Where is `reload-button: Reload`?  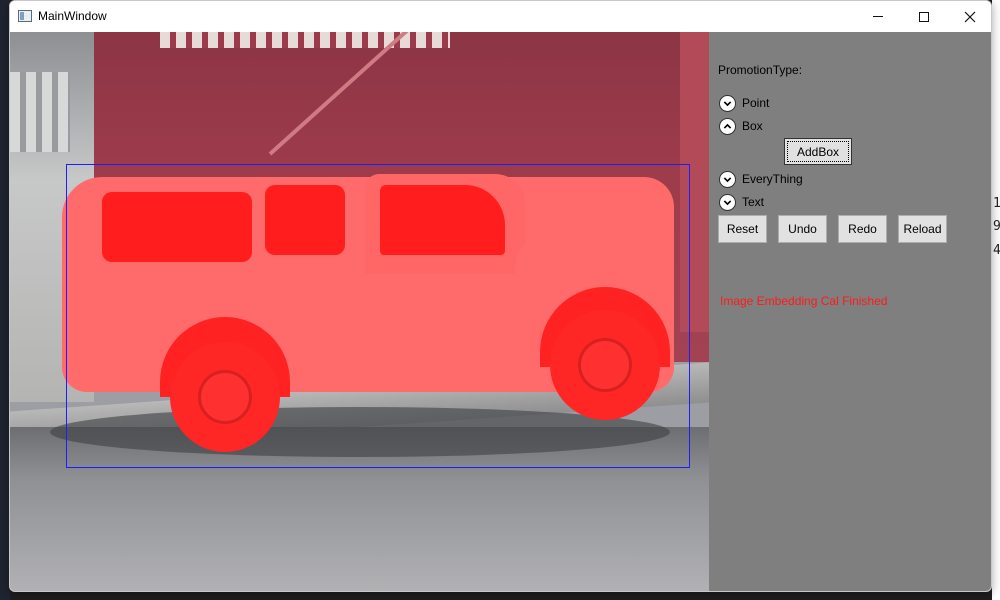 reload-button: Reload is located at coordinates (922, 229).